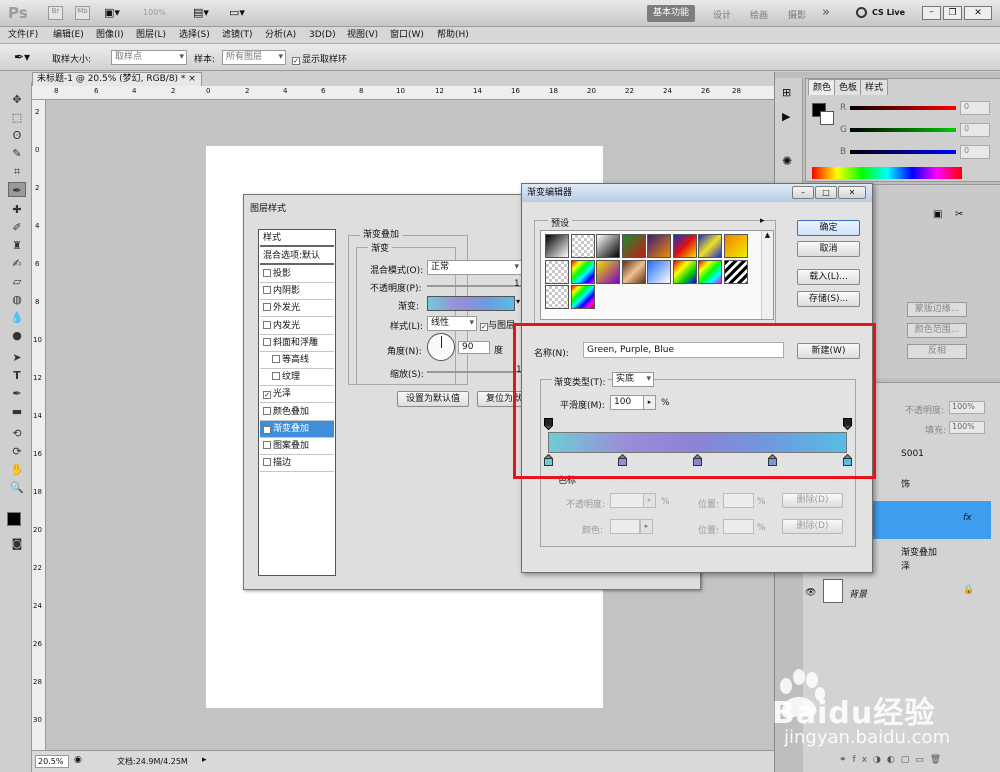 The image size is (1000, 772). I want to click on stop-opacity-arrow-icon: ▸, so click(649, 500).